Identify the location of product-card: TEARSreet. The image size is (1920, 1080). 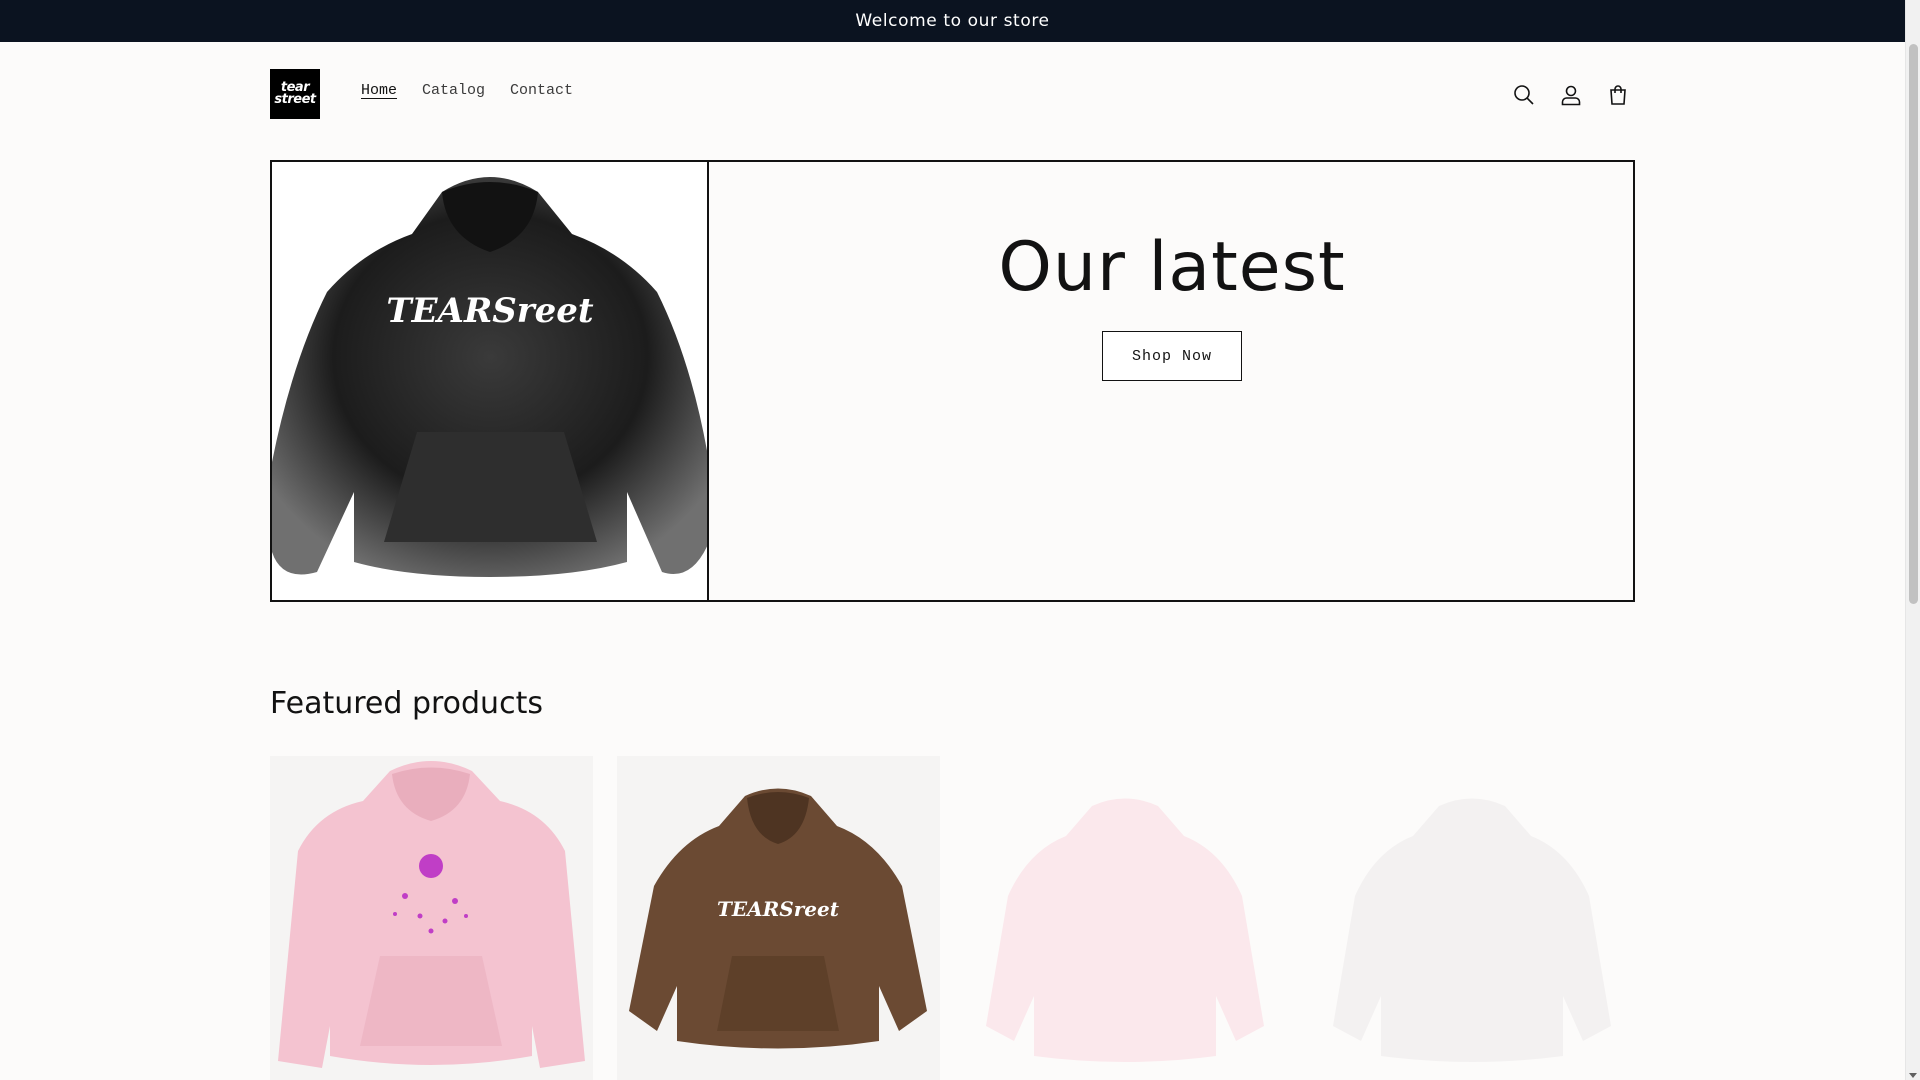
(778, 918).